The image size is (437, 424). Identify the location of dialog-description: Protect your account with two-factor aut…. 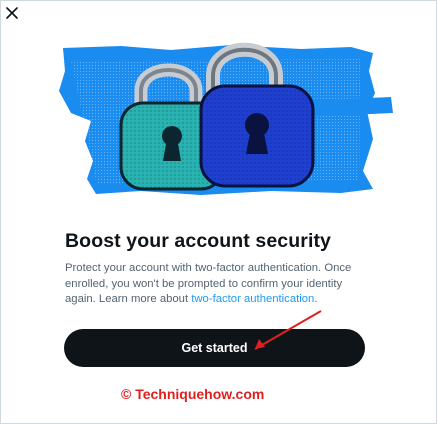
(217, 284).